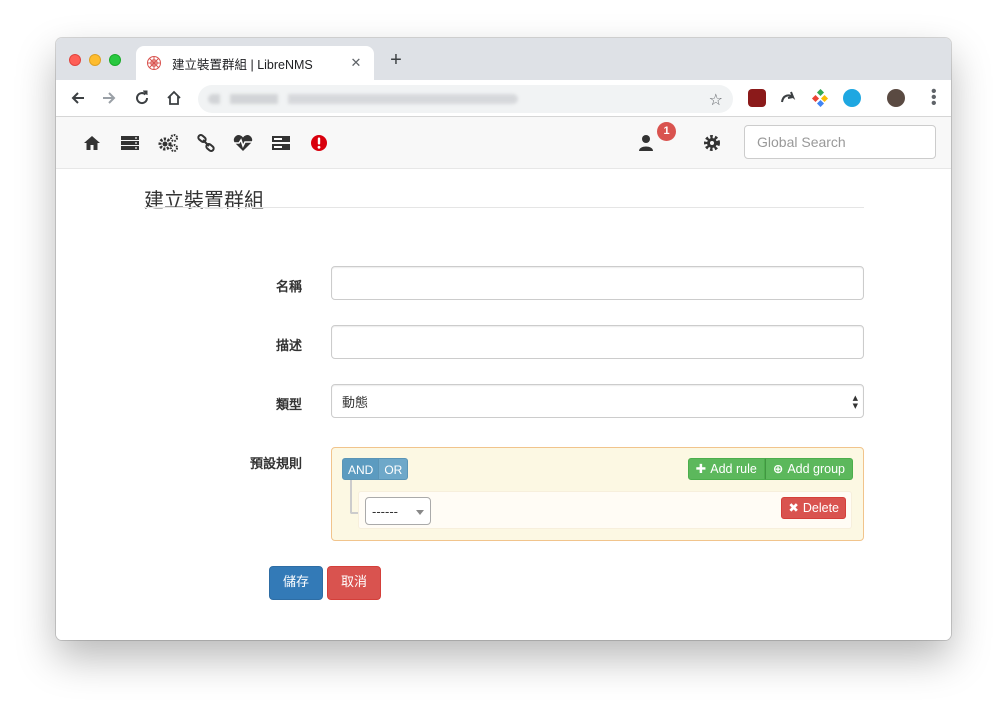  I want to click on link-icon, so click(206, 143).